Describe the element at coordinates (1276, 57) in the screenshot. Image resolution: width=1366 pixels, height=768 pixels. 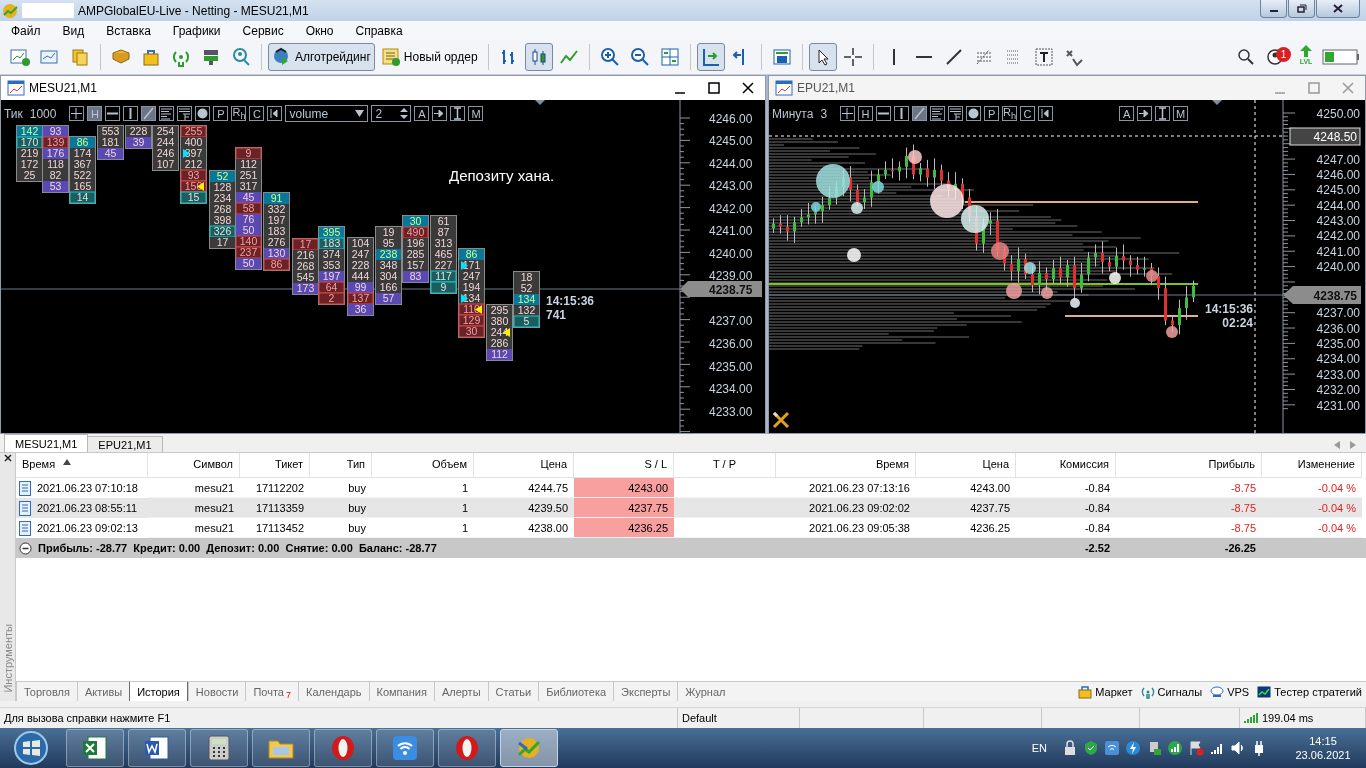
I see `account-button: 1` at that location.